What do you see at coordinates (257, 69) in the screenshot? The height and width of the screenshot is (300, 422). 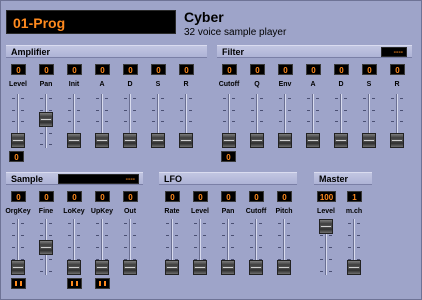 I see `filter-q-value: 0` at bounding box center [257, 69].